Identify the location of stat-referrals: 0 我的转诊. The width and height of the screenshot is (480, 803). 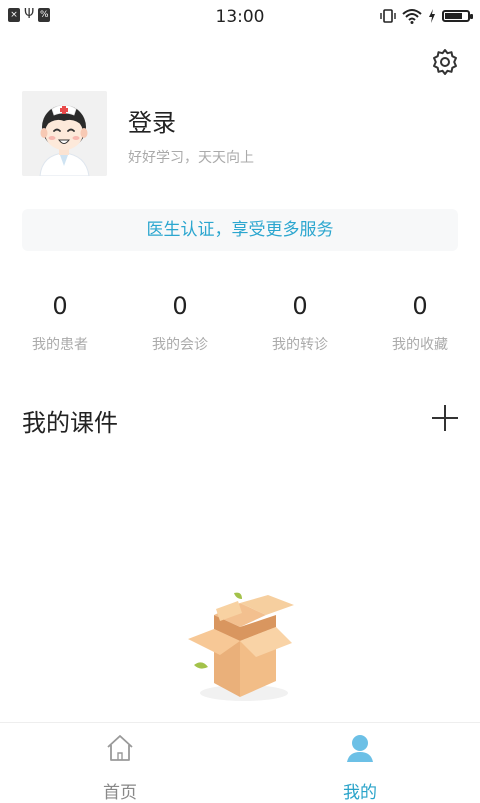
(300, 322).